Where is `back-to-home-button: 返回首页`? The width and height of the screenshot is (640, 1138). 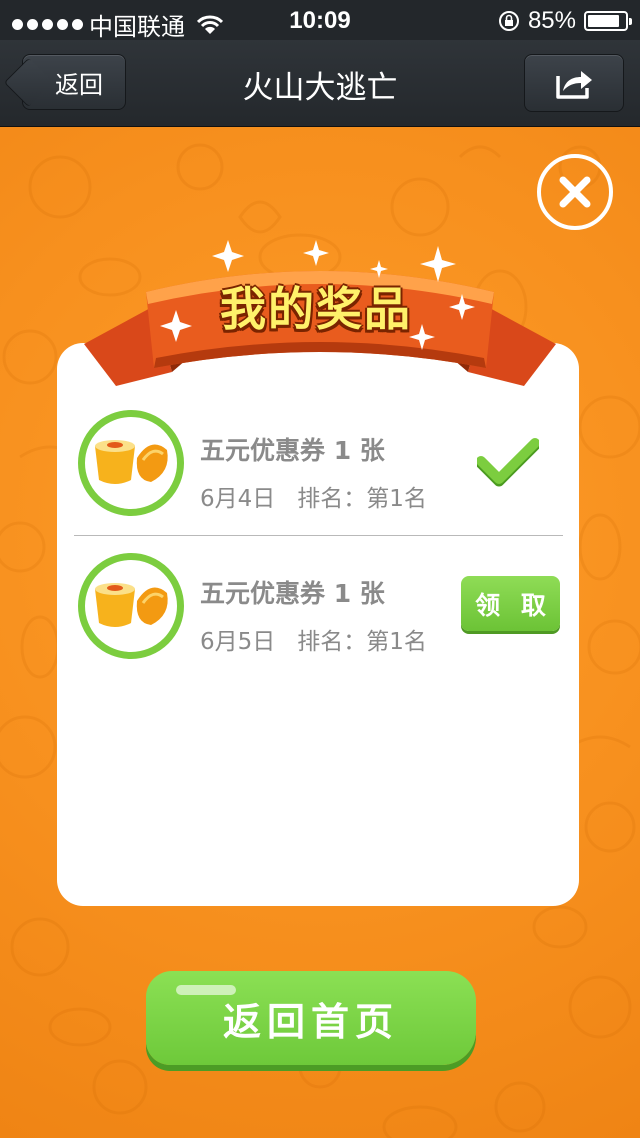
back-to-home-button: 返回首页 is located at coordinates (311, 1018).